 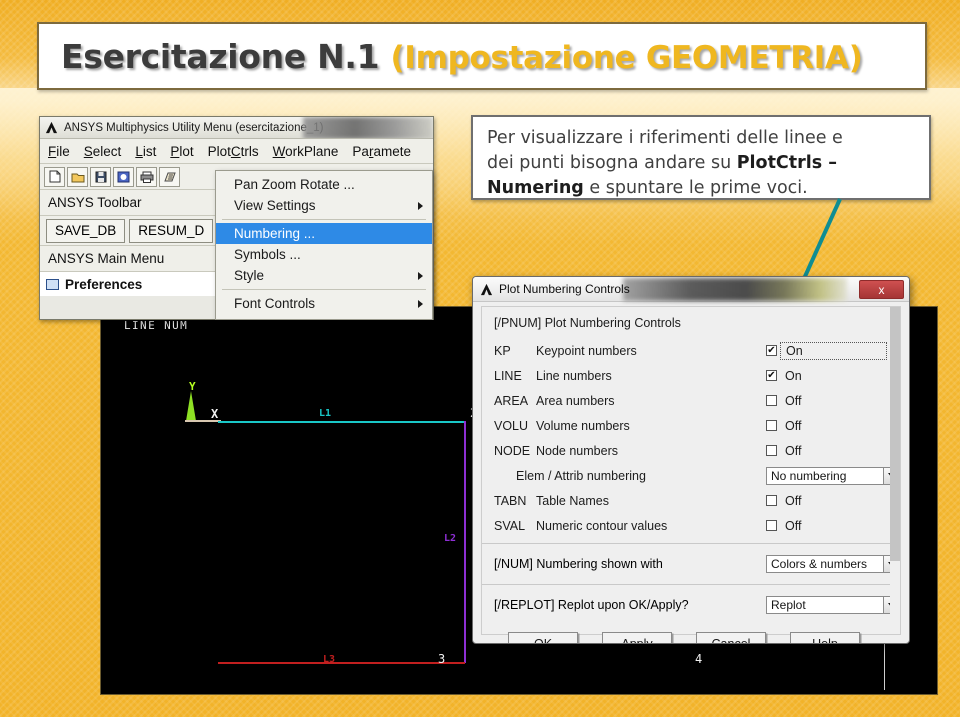 What do you see at coordinates (771, 525) in the screenshot?
I see `checkbox-sval` at bounding box center [771, 525].